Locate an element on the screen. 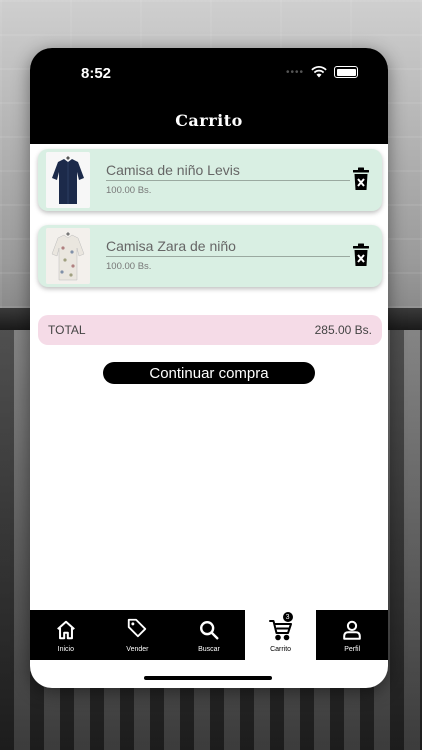 This screenshot has height=750, width=422. item-name: Camisa de niño Levis is located at coordinates (173, 170).